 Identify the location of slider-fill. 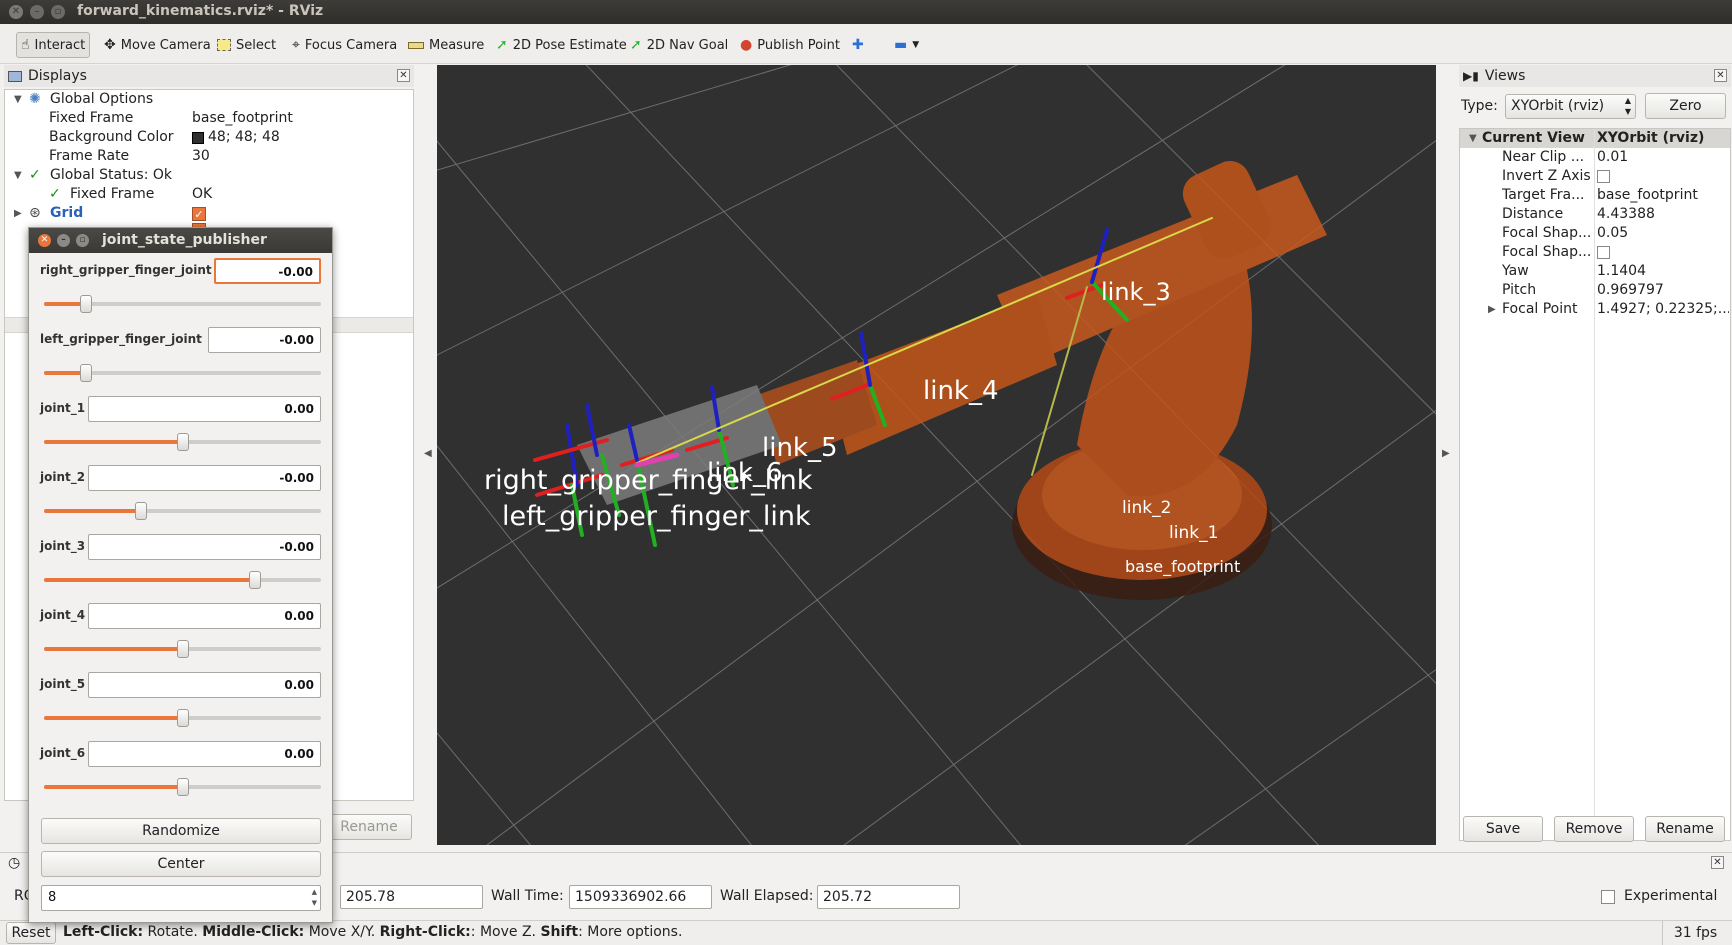
(113, 787).